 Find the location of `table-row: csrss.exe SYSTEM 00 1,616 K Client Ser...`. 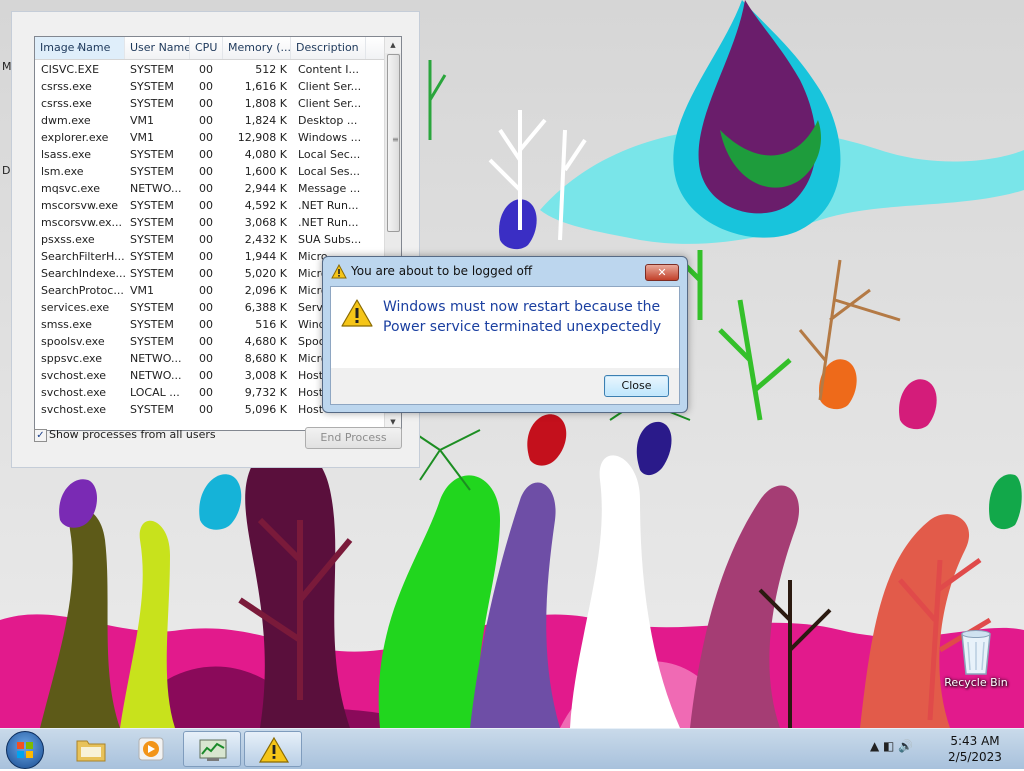

table-row: csrss.exe SYSTEM 00 1,616 K Client Ser... is located at coordinates (210, 86).